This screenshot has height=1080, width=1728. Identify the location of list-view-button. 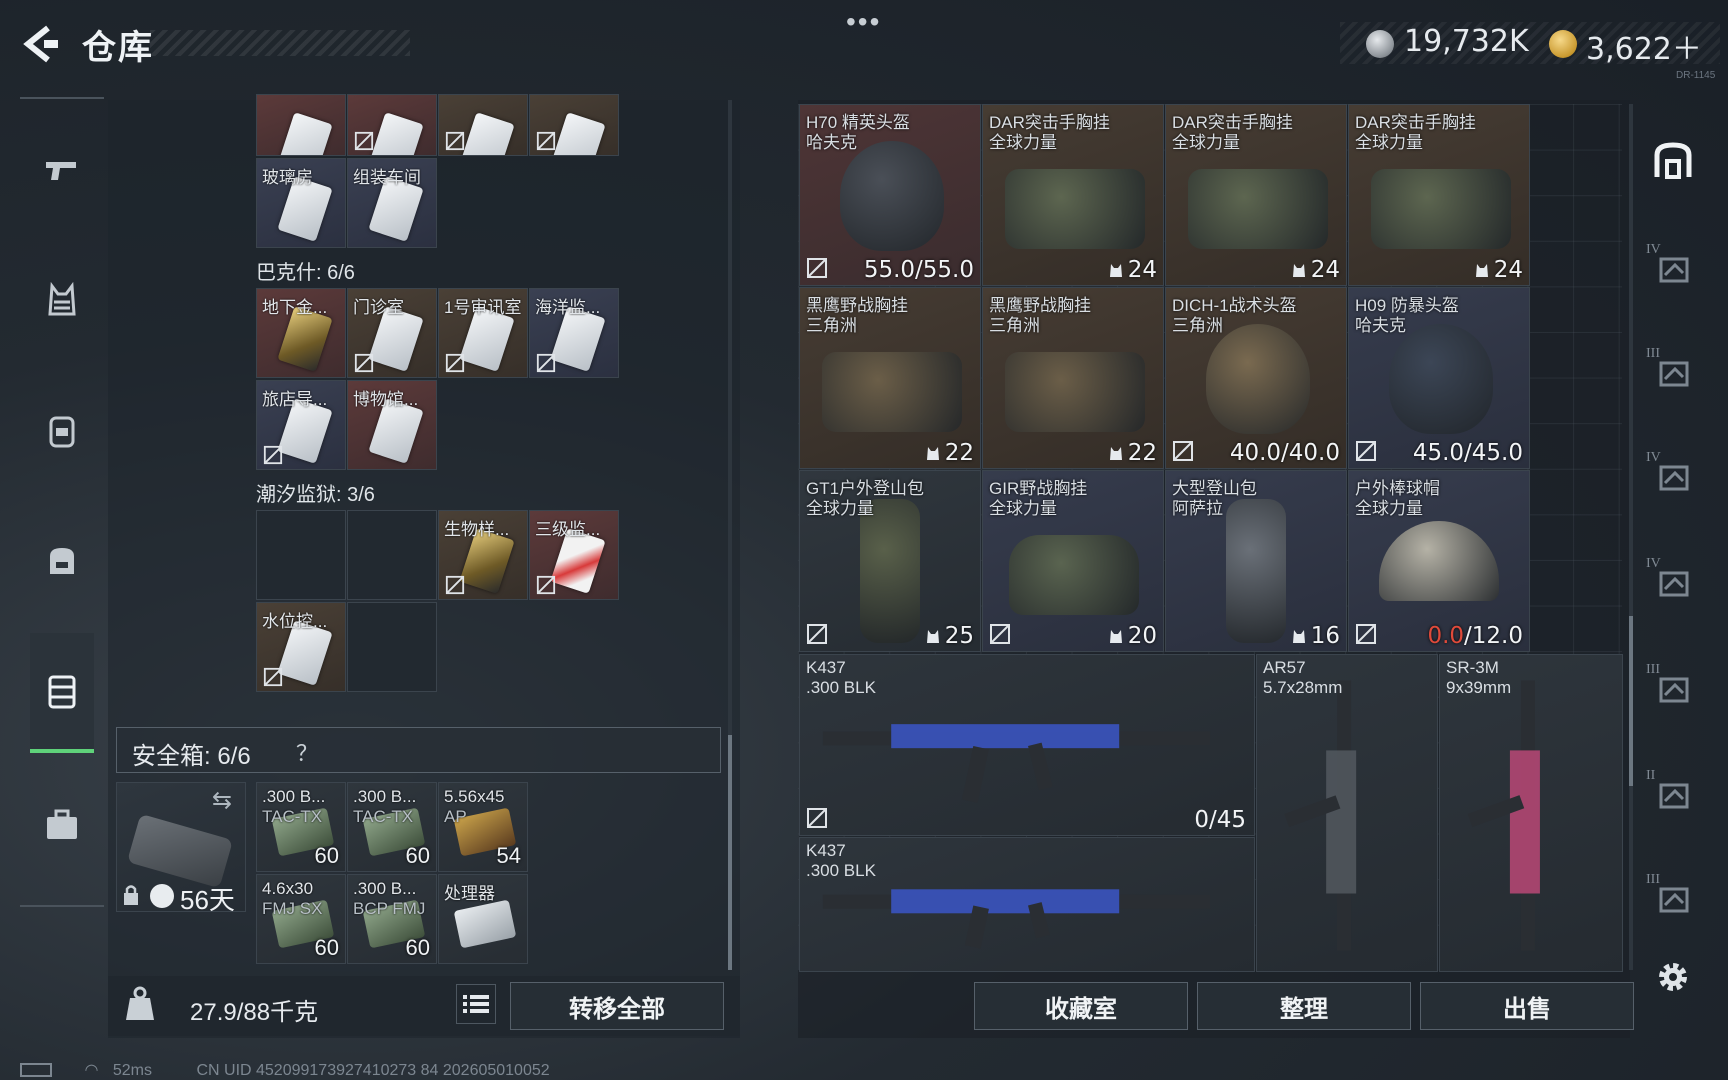
(476, 1004).